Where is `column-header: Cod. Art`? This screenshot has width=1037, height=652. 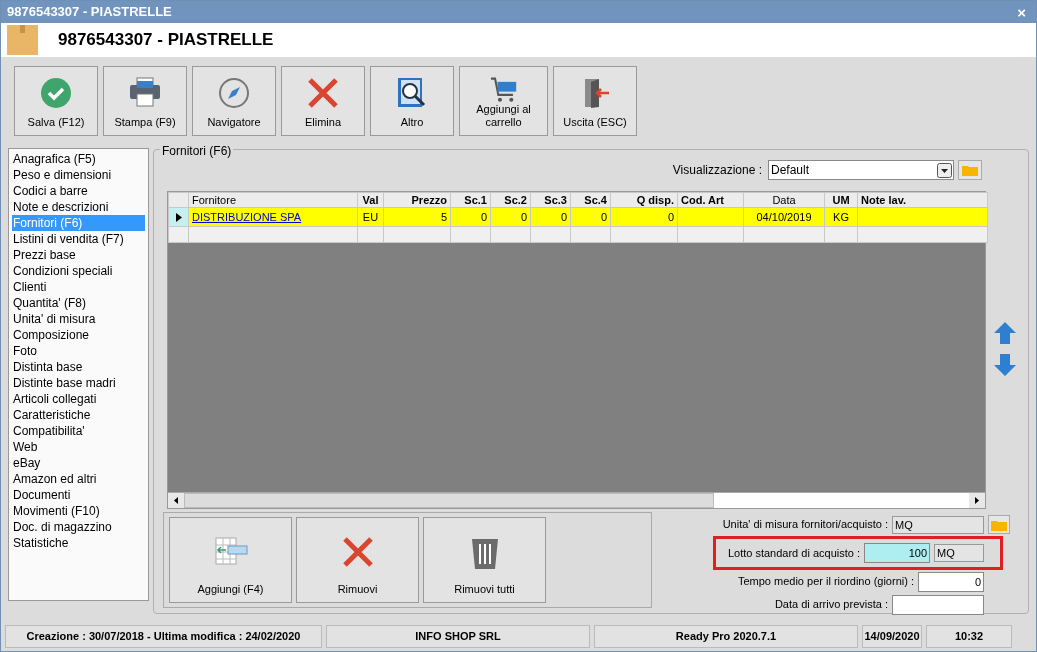
column-header: Cod. Art is located at coordinates (710, 200).